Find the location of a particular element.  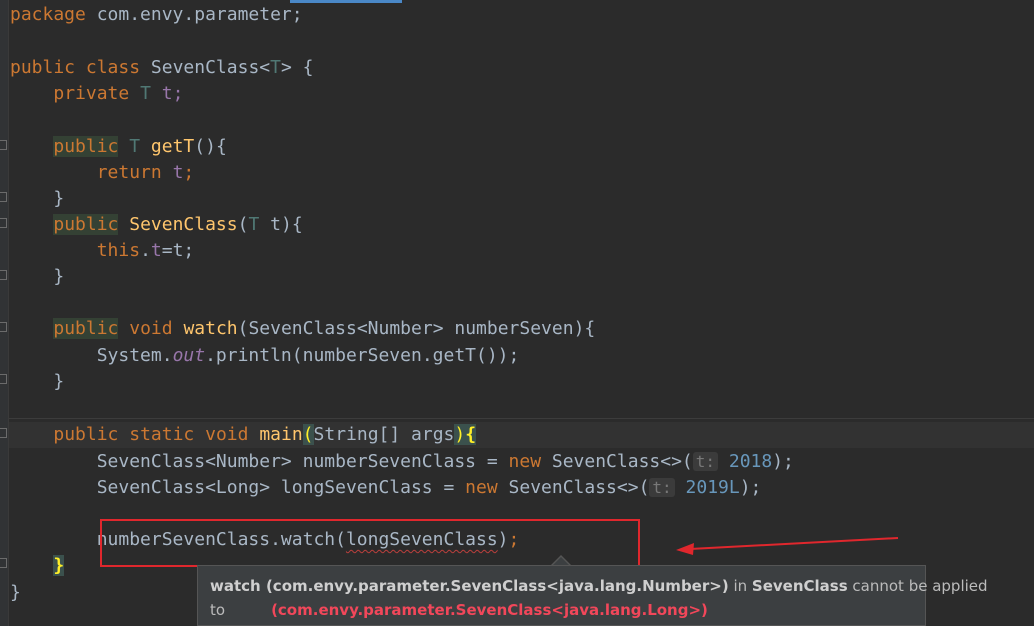

tooltip-class-name: SevenClass is located at coordinates (799, 586).